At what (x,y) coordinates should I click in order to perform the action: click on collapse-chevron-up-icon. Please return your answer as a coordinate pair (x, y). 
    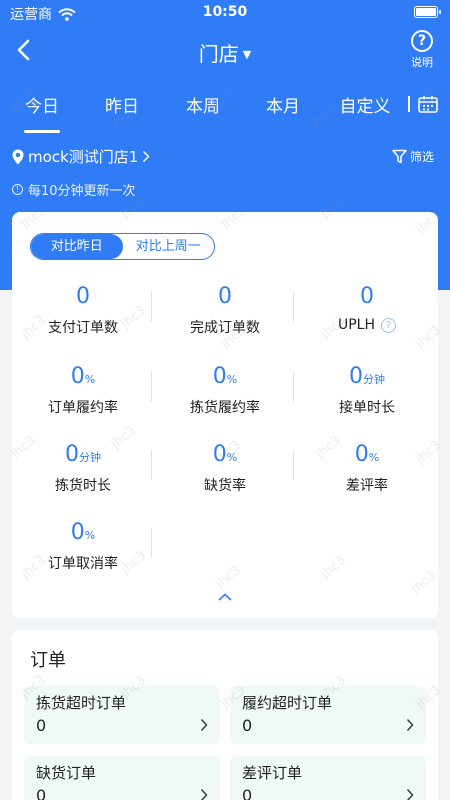
    Looking at the image, I should click on (225, 597).